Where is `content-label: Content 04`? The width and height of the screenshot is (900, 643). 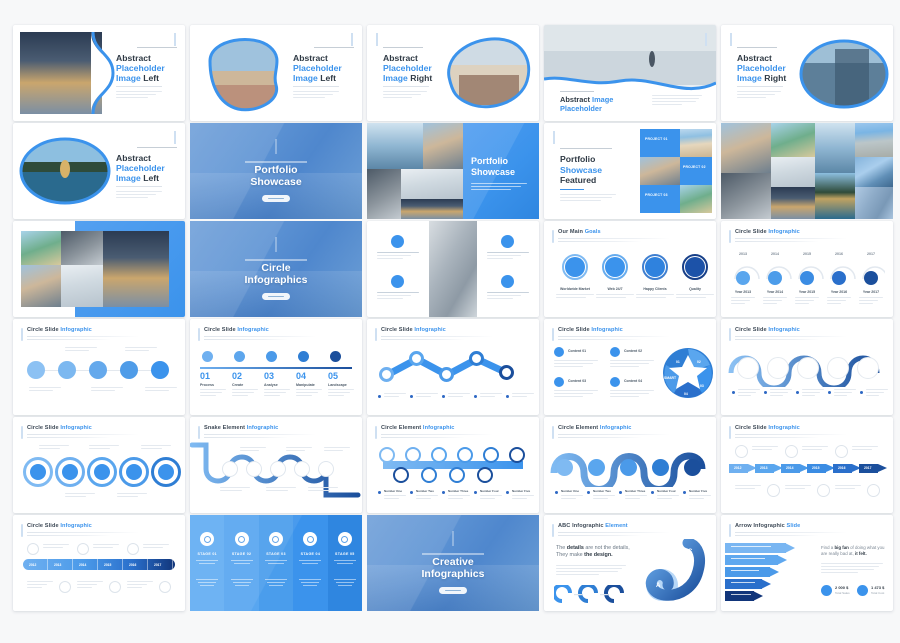 content-label: Content 04 is located at coordinates (633, 381).